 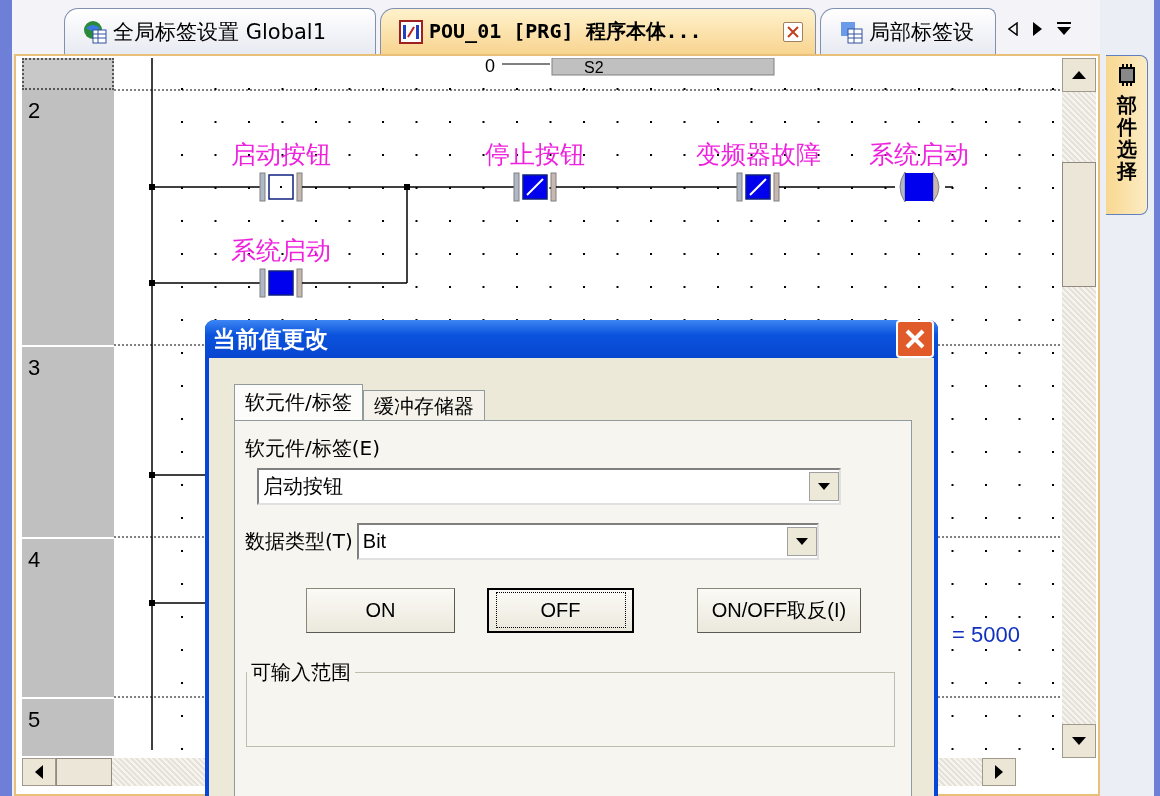 What do you see at coordinates (490, 67) in the screenshot?
I see `value-text: 0` at bounding box center [490, 67].